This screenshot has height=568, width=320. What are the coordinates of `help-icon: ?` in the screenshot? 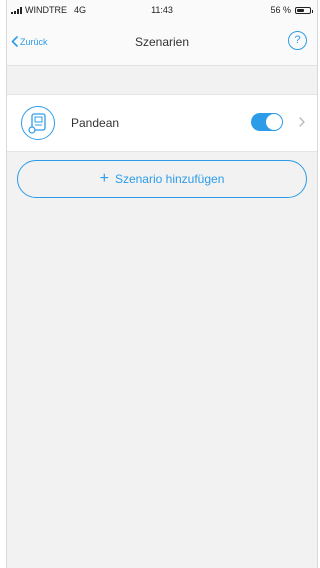 It's located at (297, 40).